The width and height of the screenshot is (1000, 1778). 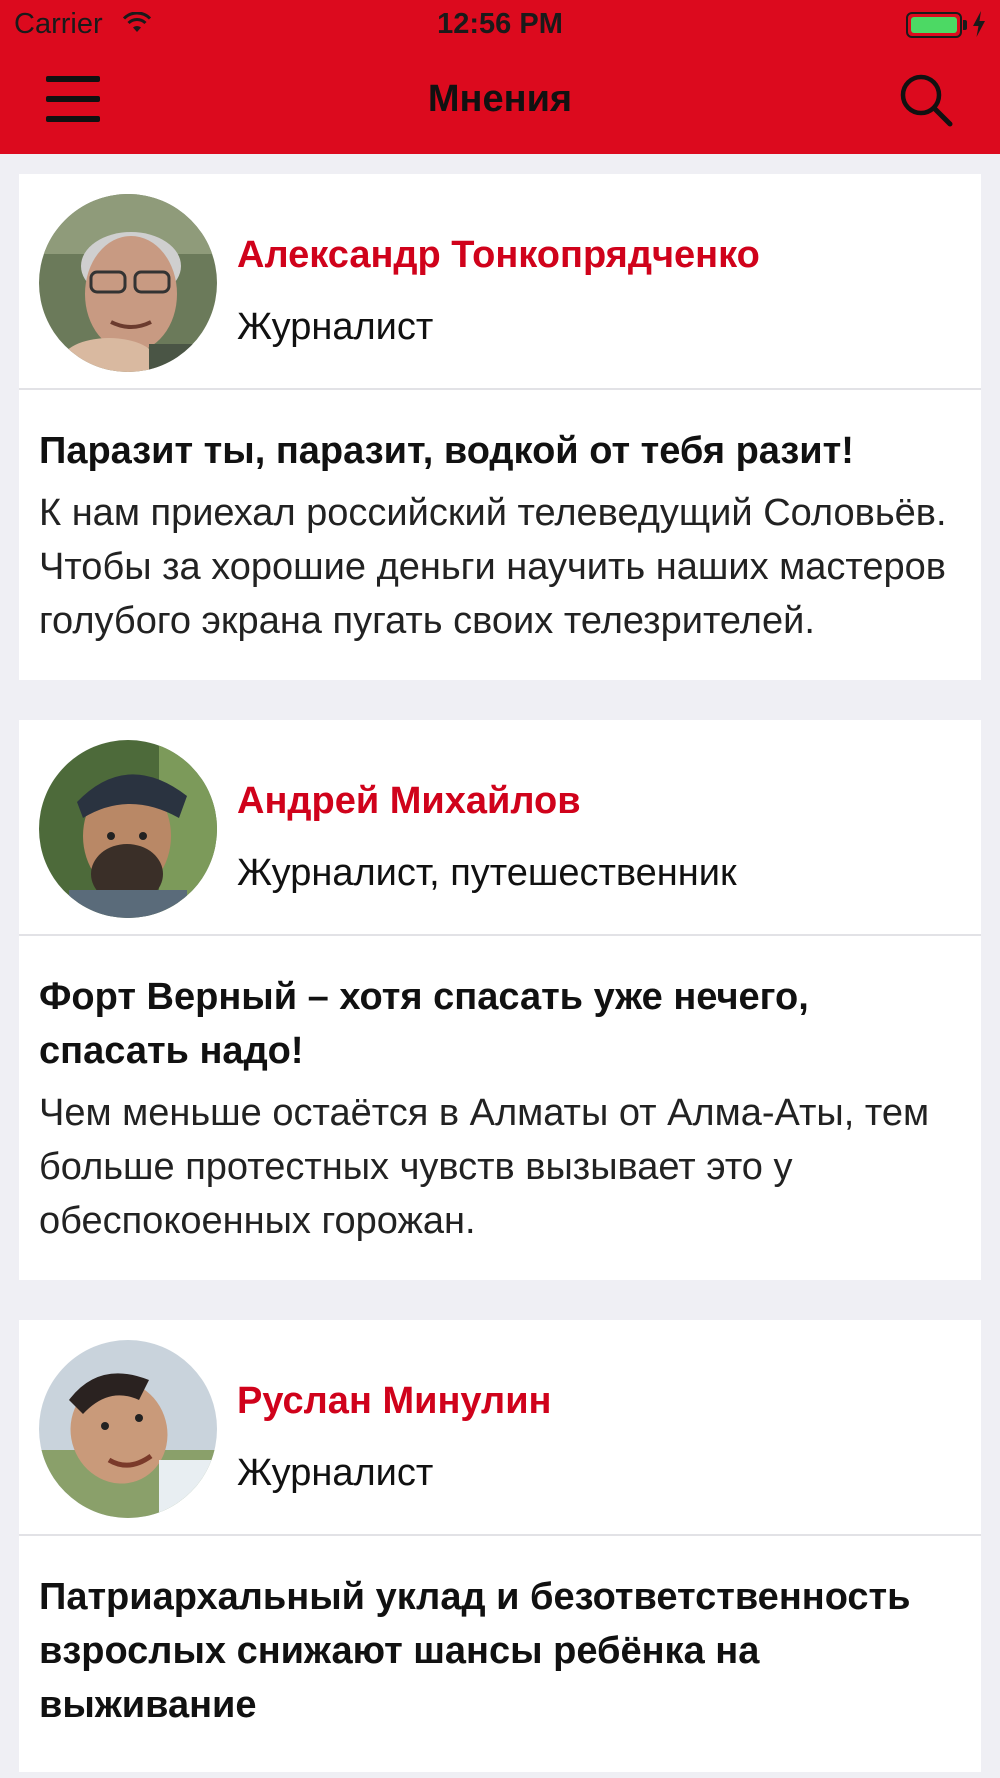 I want to click on charging-bolt-icon, so click(x=979, y=24).